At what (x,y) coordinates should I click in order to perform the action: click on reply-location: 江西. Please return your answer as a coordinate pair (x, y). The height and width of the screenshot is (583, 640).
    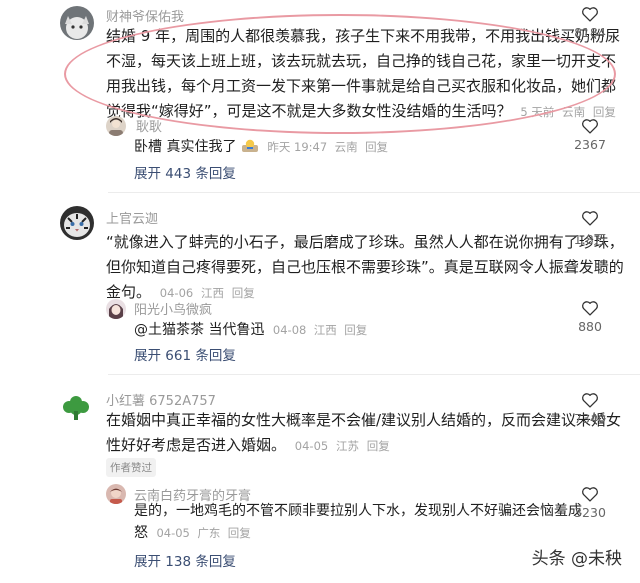
    Looking at the image, I should click on (325, 330).